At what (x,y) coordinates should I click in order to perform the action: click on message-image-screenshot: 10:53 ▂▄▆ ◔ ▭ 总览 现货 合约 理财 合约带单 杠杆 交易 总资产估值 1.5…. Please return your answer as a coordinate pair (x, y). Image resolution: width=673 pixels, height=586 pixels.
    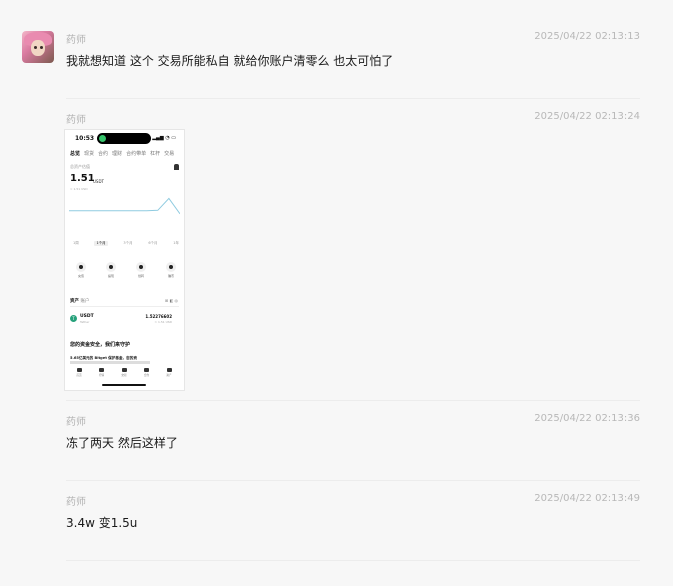
    Looking at the image, I should click on (124, 260).